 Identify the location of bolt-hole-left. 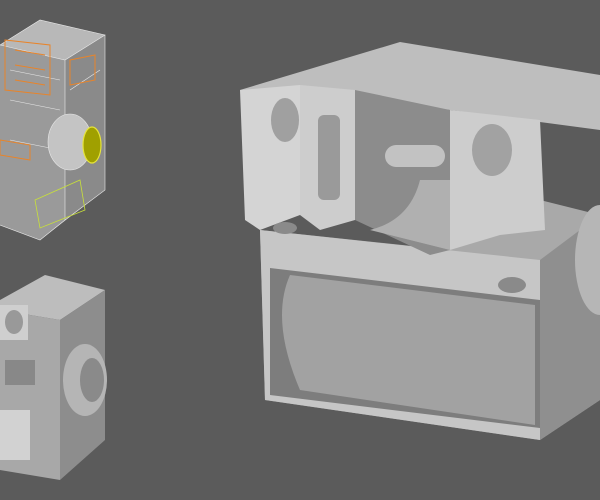
(285, 228).